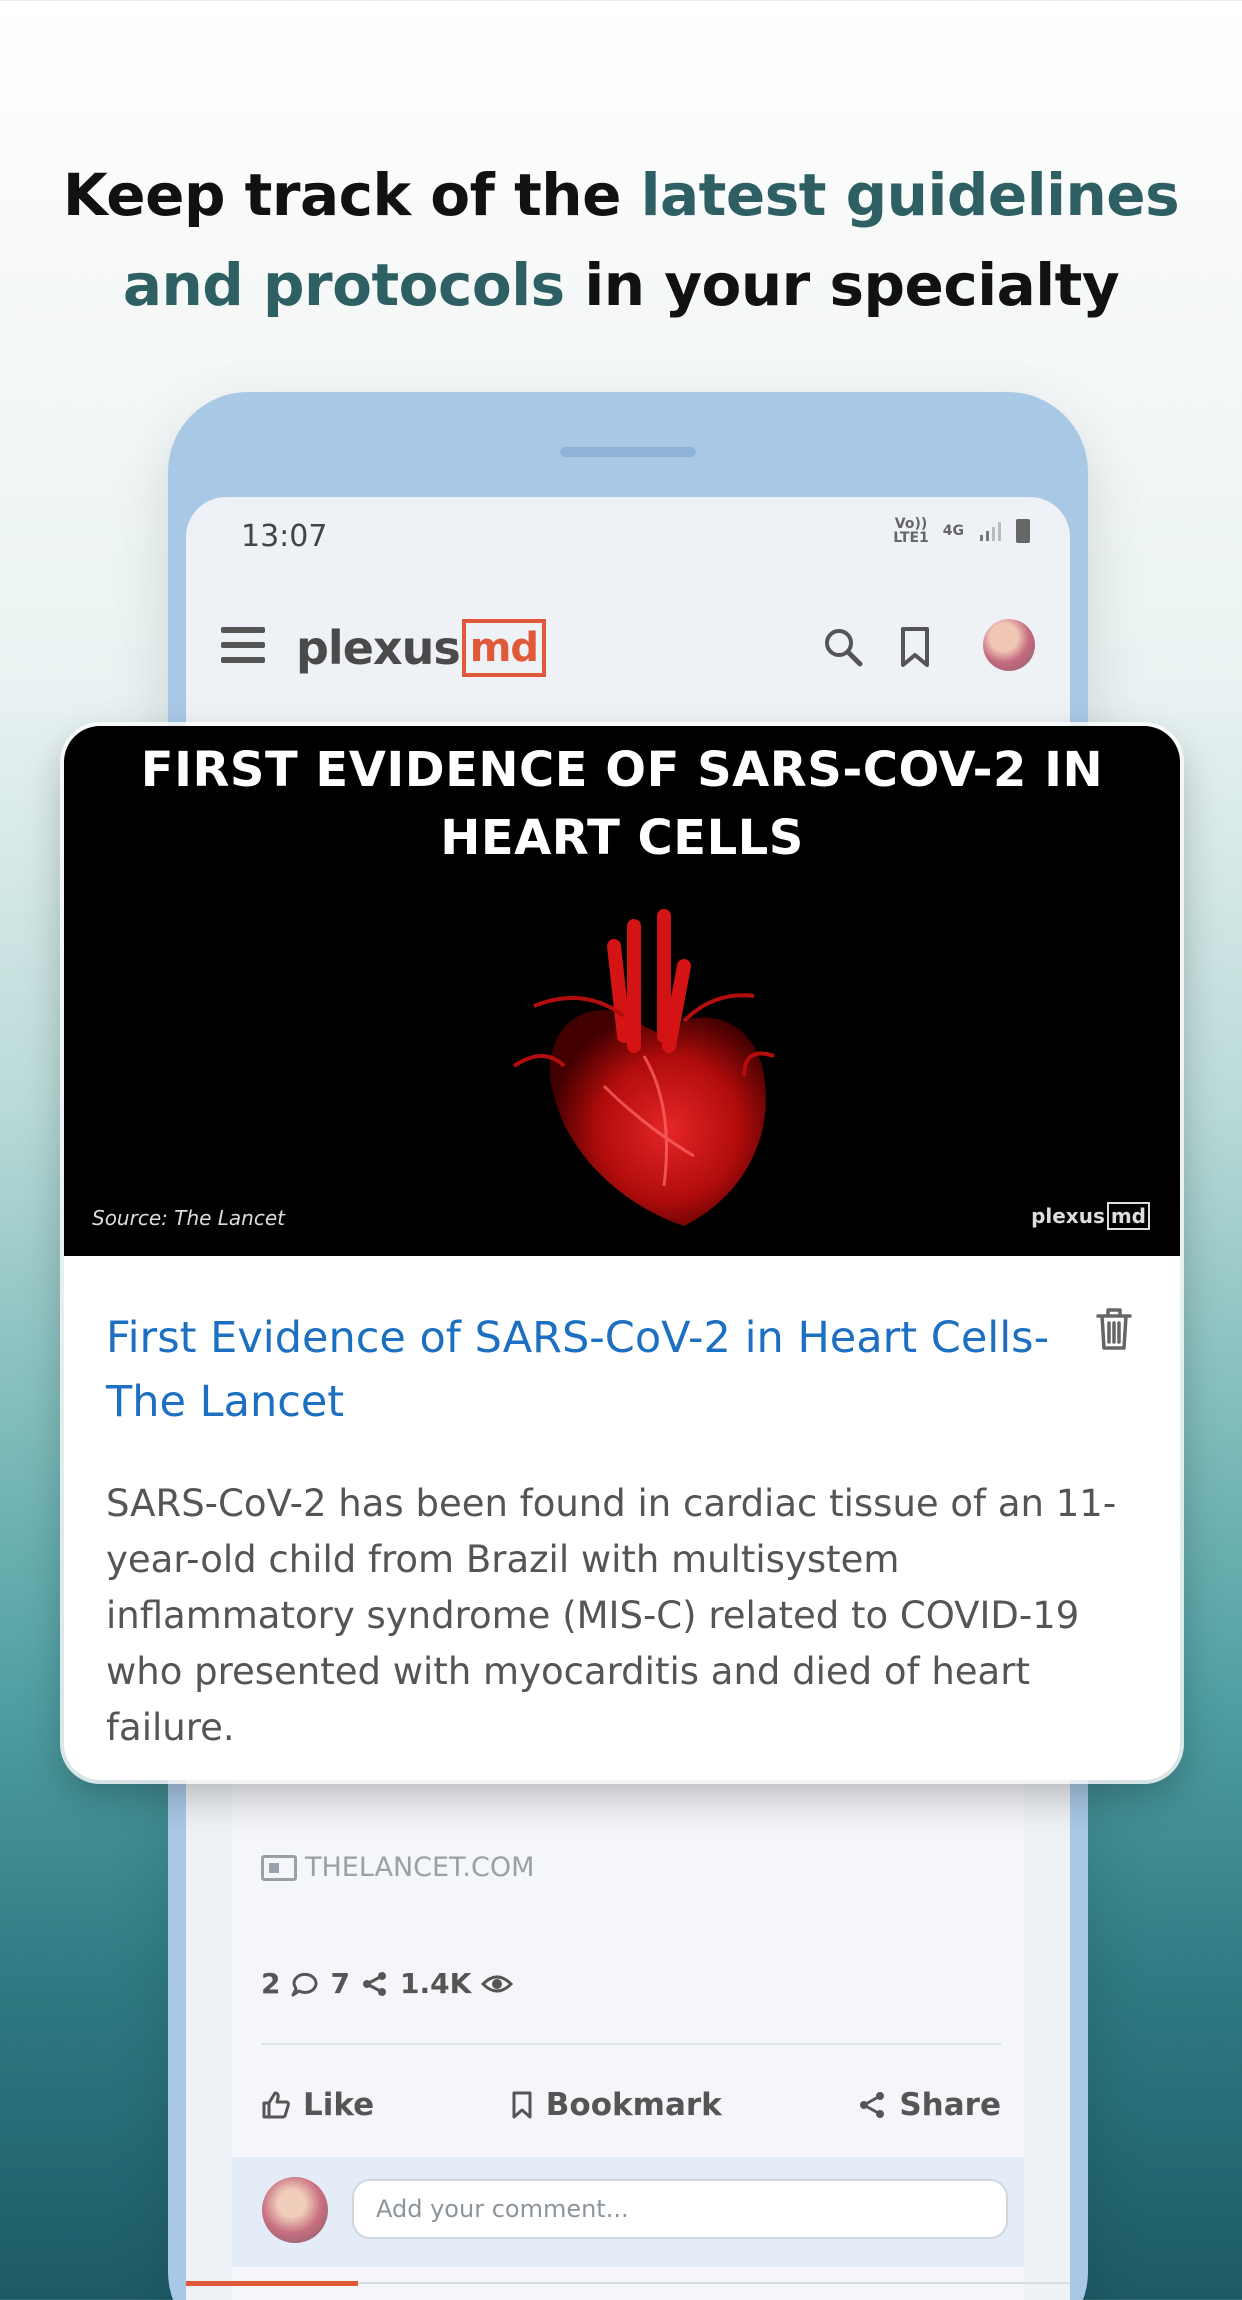 The width and height of the screenshot is (1242, 2300). Describe the element at coordinates (953, 531) in the screenshot. I see `network-type-icon: 4G` at that location.